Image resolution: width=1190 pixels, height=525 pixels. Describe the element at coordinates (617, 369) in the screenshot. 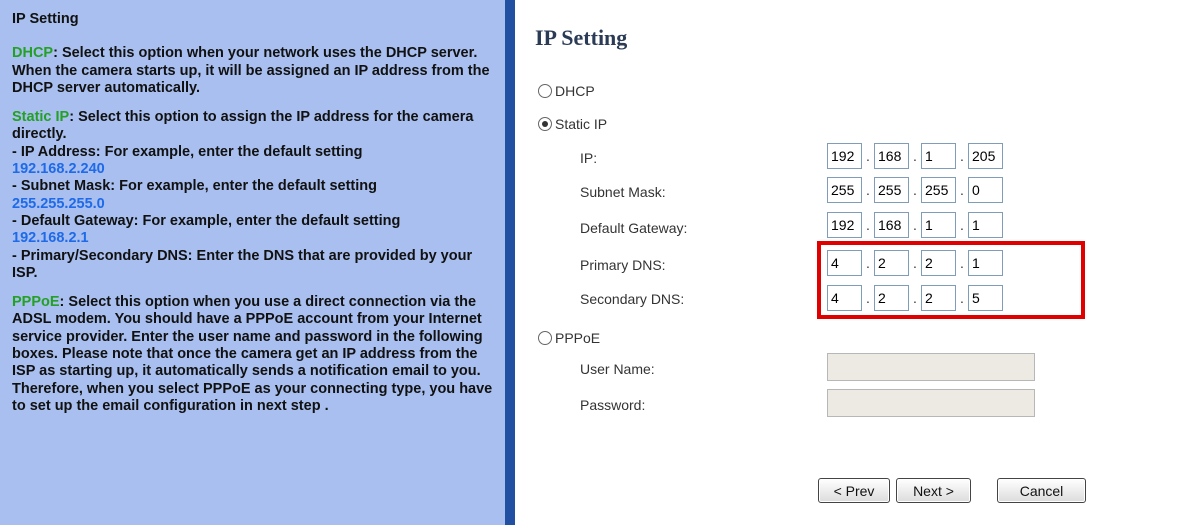

I see `user-name-label: User Name:` at that location.